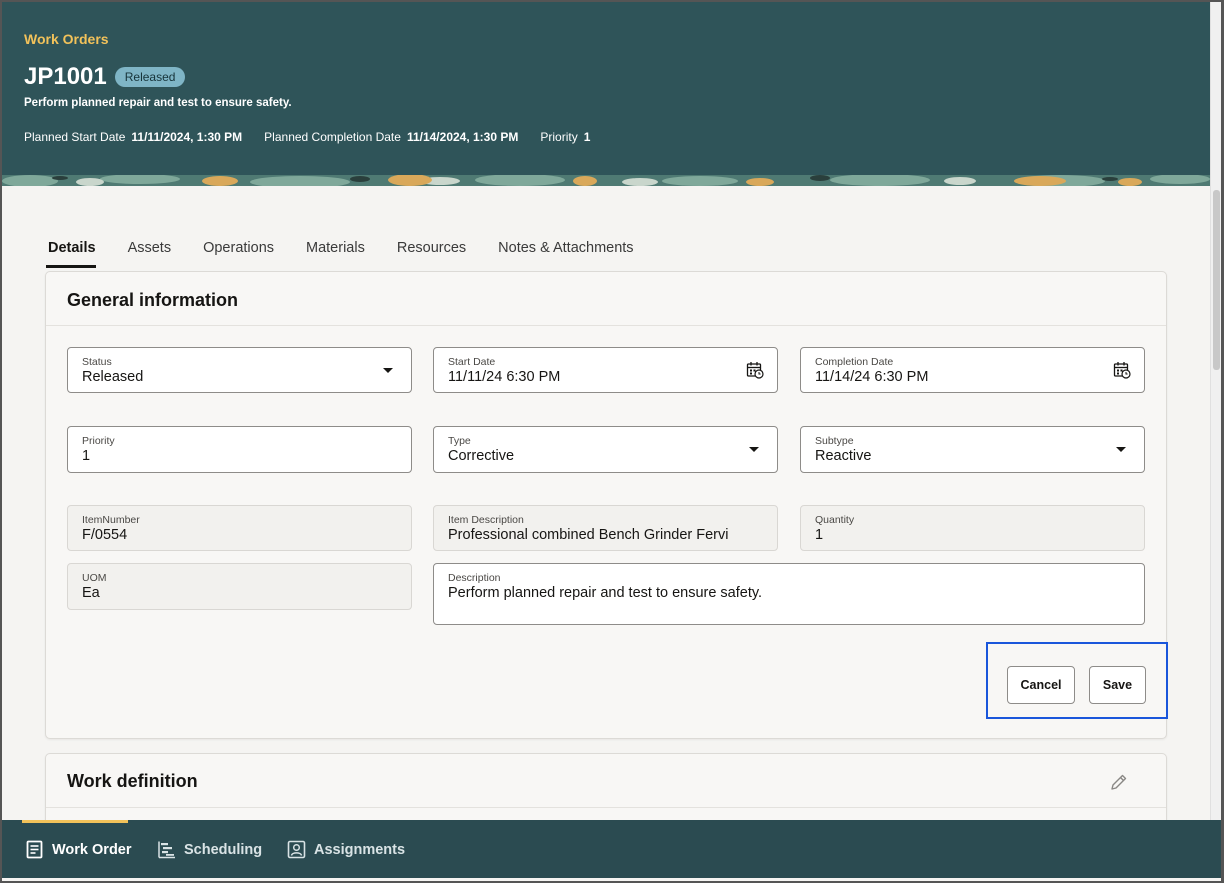 The image size is (1224, 883). What do you see at coordinates (111, 520) in the screenshot?
I see `field-label: ItemNumber` at bounding box center [111, 520].